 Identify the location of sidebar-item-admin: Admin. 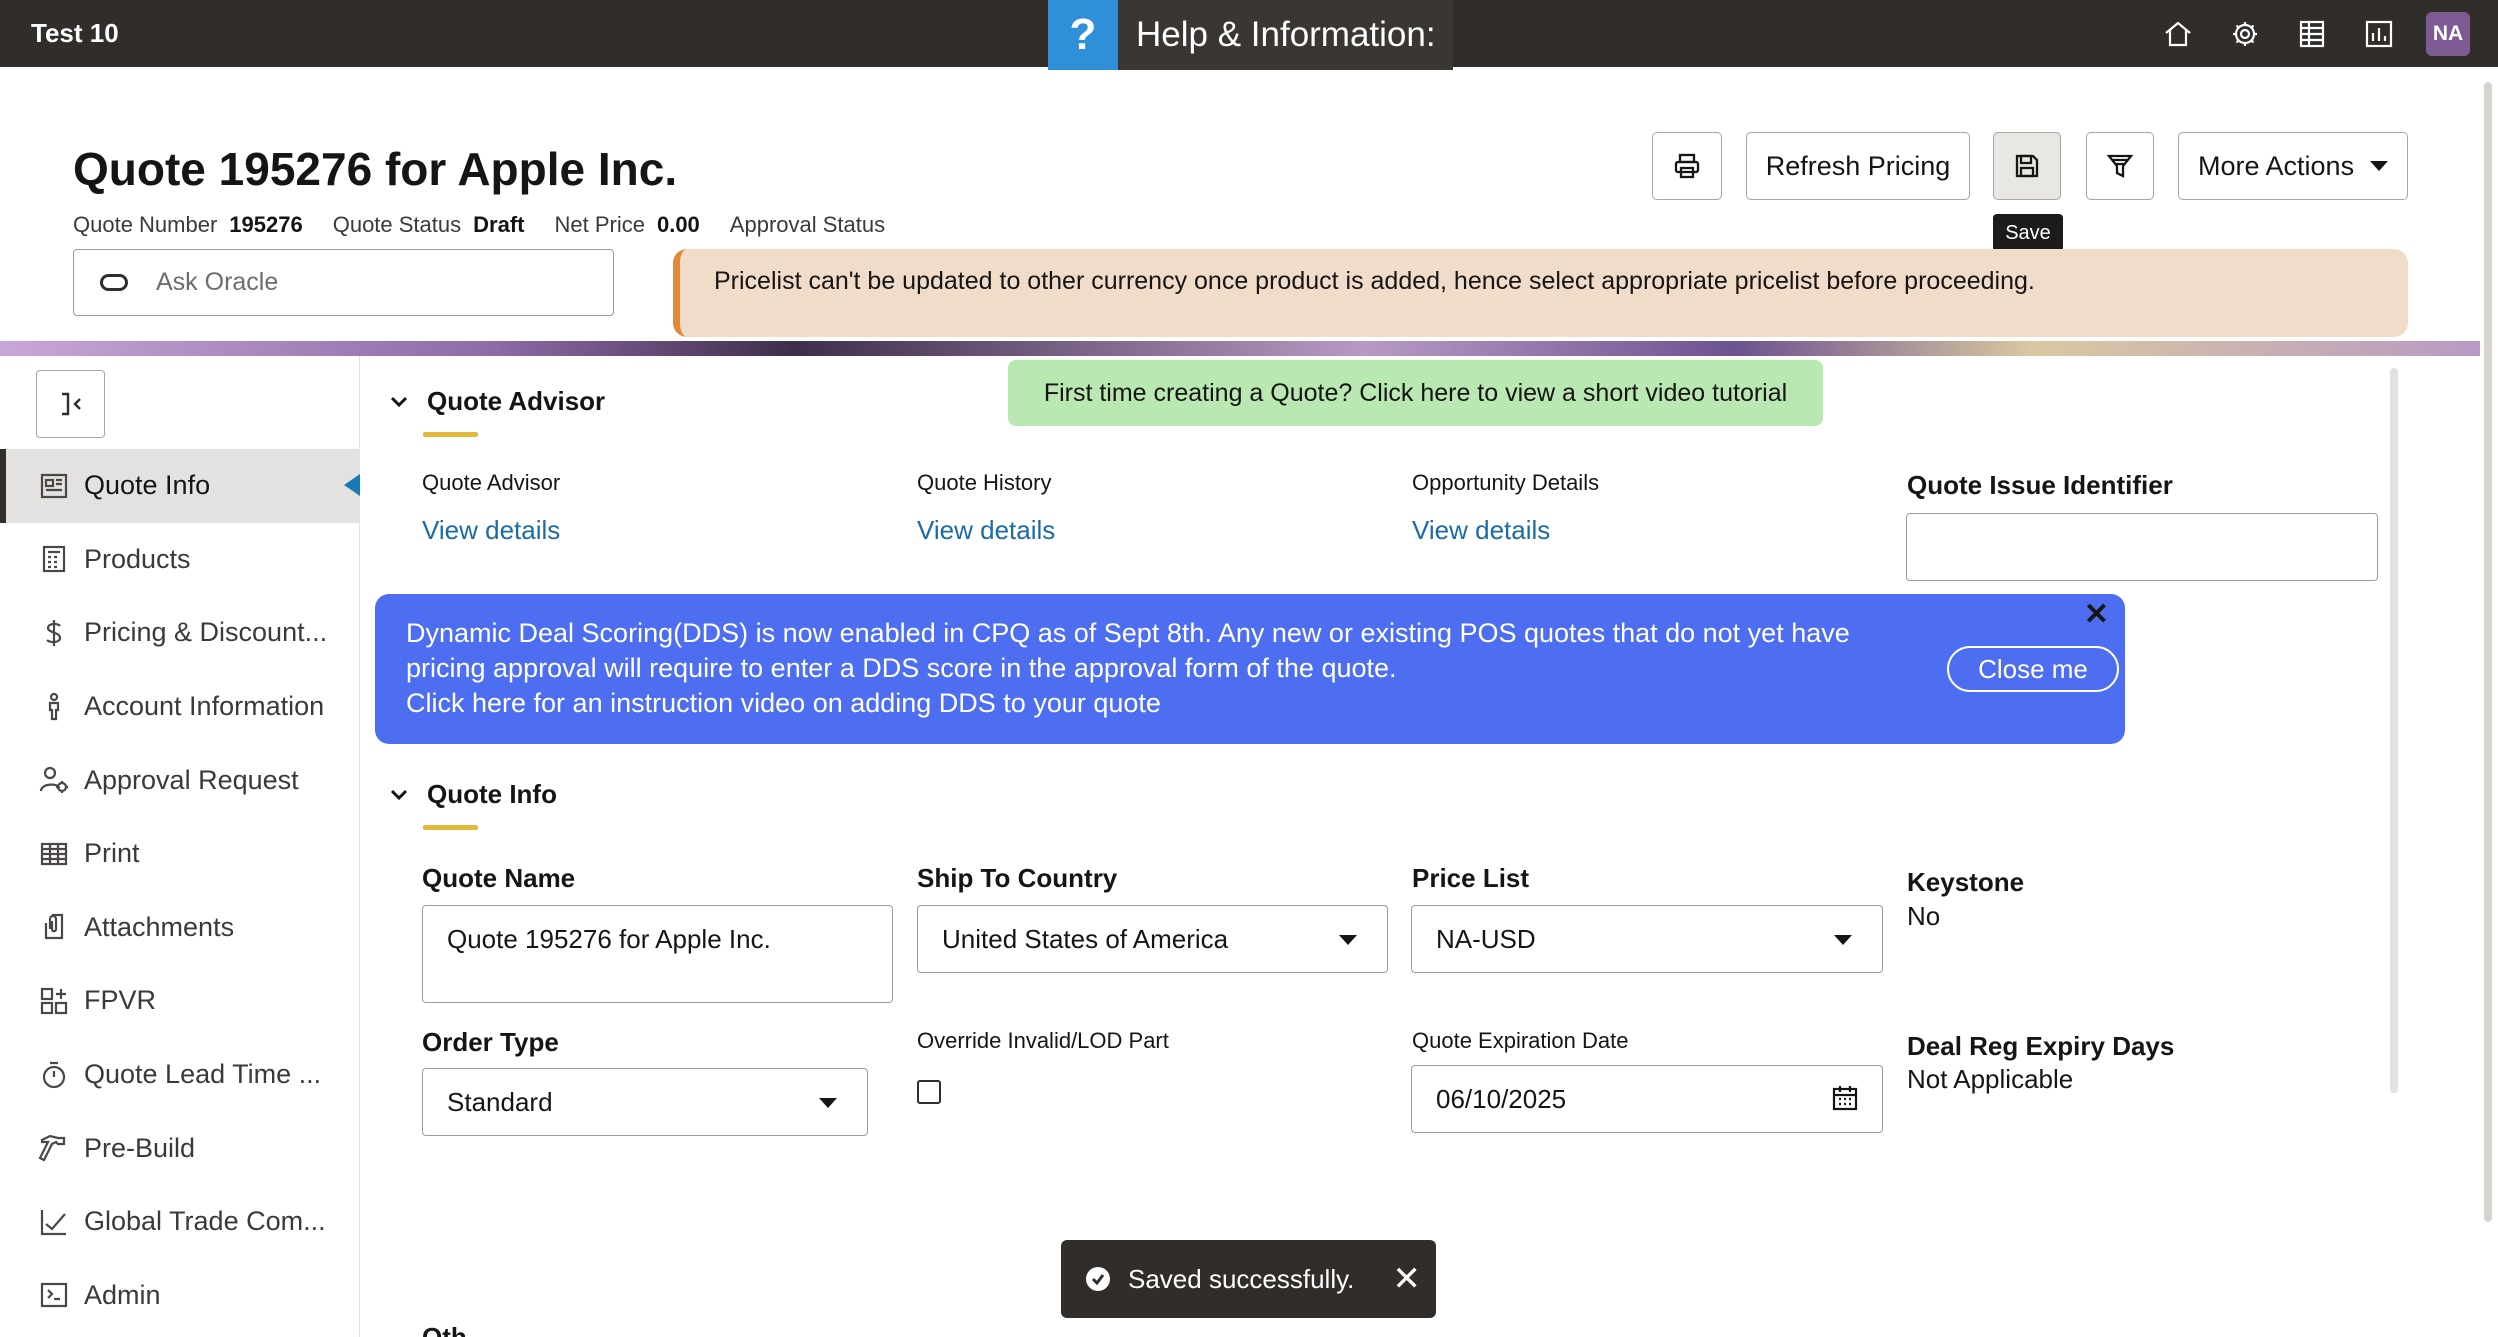
(180, 1296).